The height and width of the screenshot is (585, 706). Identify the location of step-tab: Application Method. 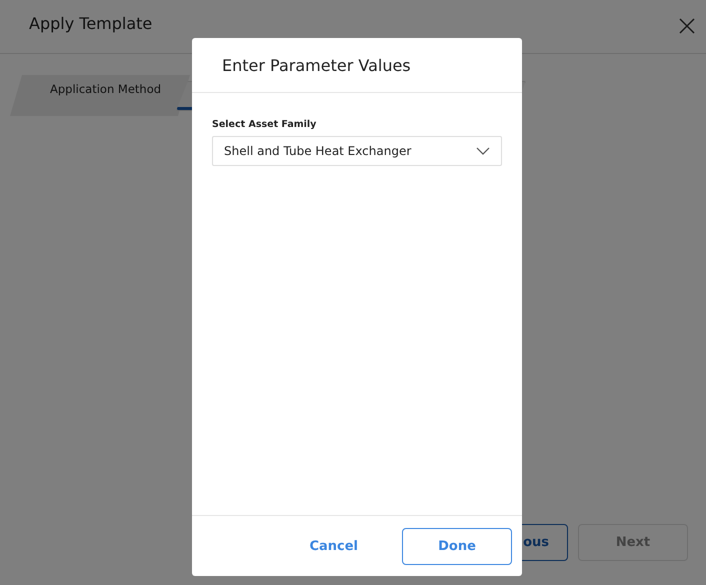
(100, 95).